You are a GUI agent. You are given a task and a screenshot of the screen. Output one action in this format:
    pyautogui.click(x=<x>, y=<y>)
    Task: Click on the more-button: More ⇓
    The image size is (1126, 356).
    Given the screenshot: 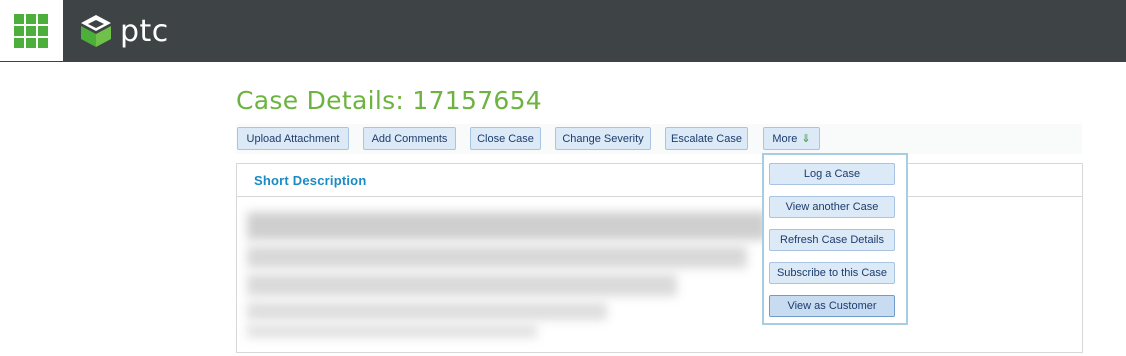 What is the action you would take?
    pyautogui.click(x=791, y=138)
    